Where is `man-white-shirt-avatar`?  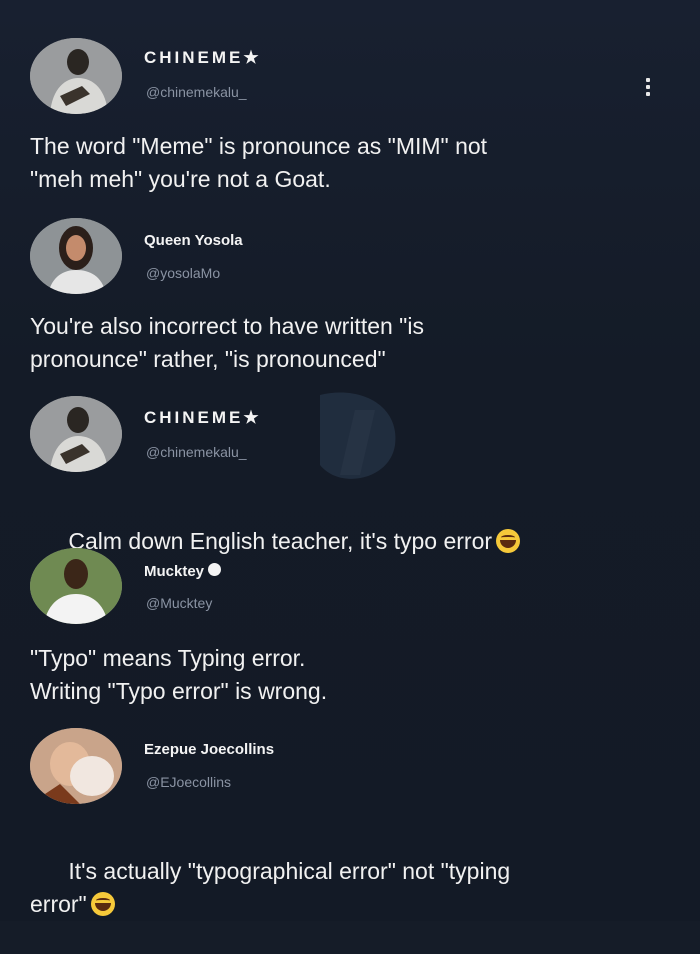 man-white-shirt-avatar is located at coordinates (76, 586).